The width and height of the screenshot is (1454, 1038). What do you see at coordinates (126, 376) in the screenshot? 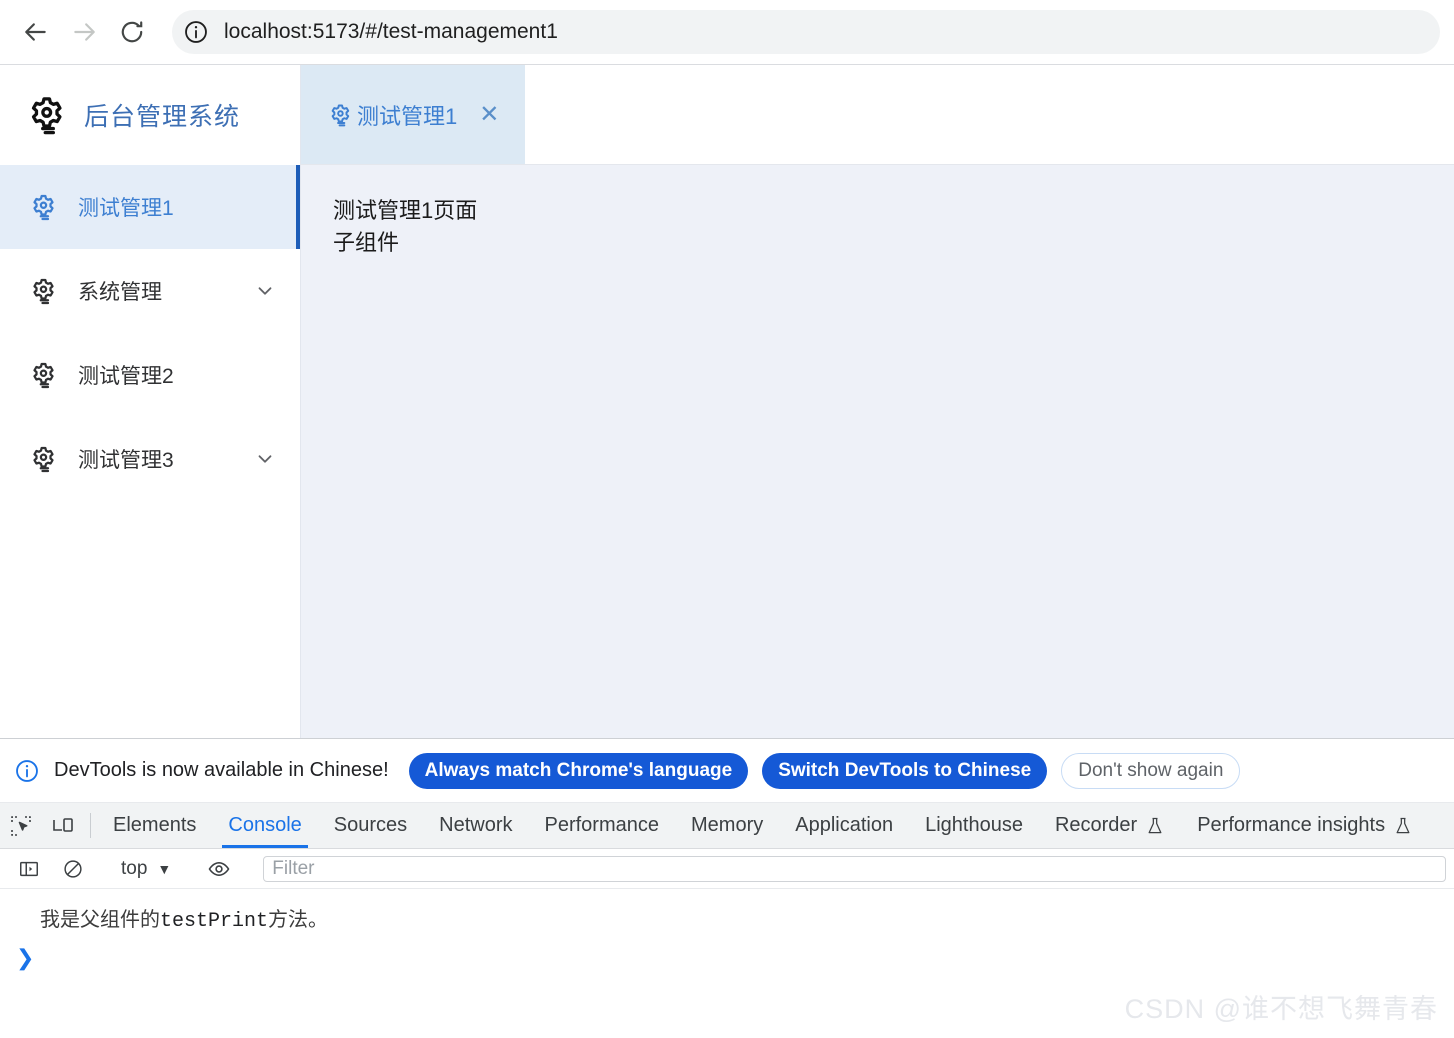
I see `sidebar-item-label: 测试管理2` at bounding box center [126, 376].